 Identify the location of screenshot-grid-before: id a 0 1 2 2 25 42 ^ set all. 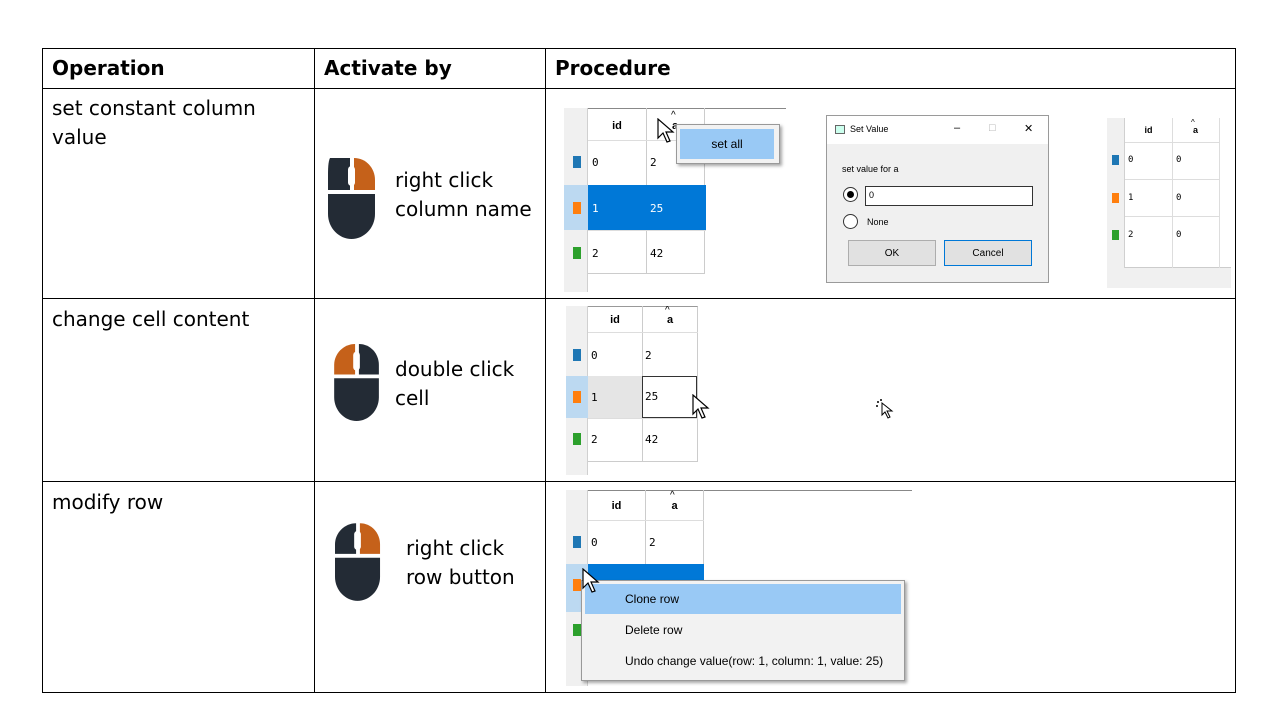
(675, 200).